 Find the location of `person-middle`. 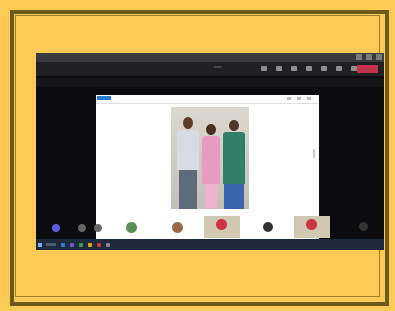

person-middle is located at coordinates (211, 166).